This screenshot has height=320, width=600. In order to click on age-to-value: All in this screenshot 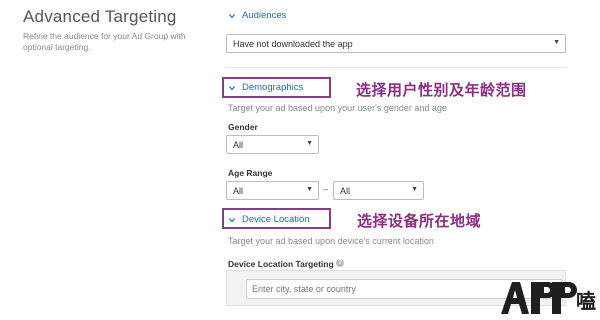, I will do `click(345, 190)`.